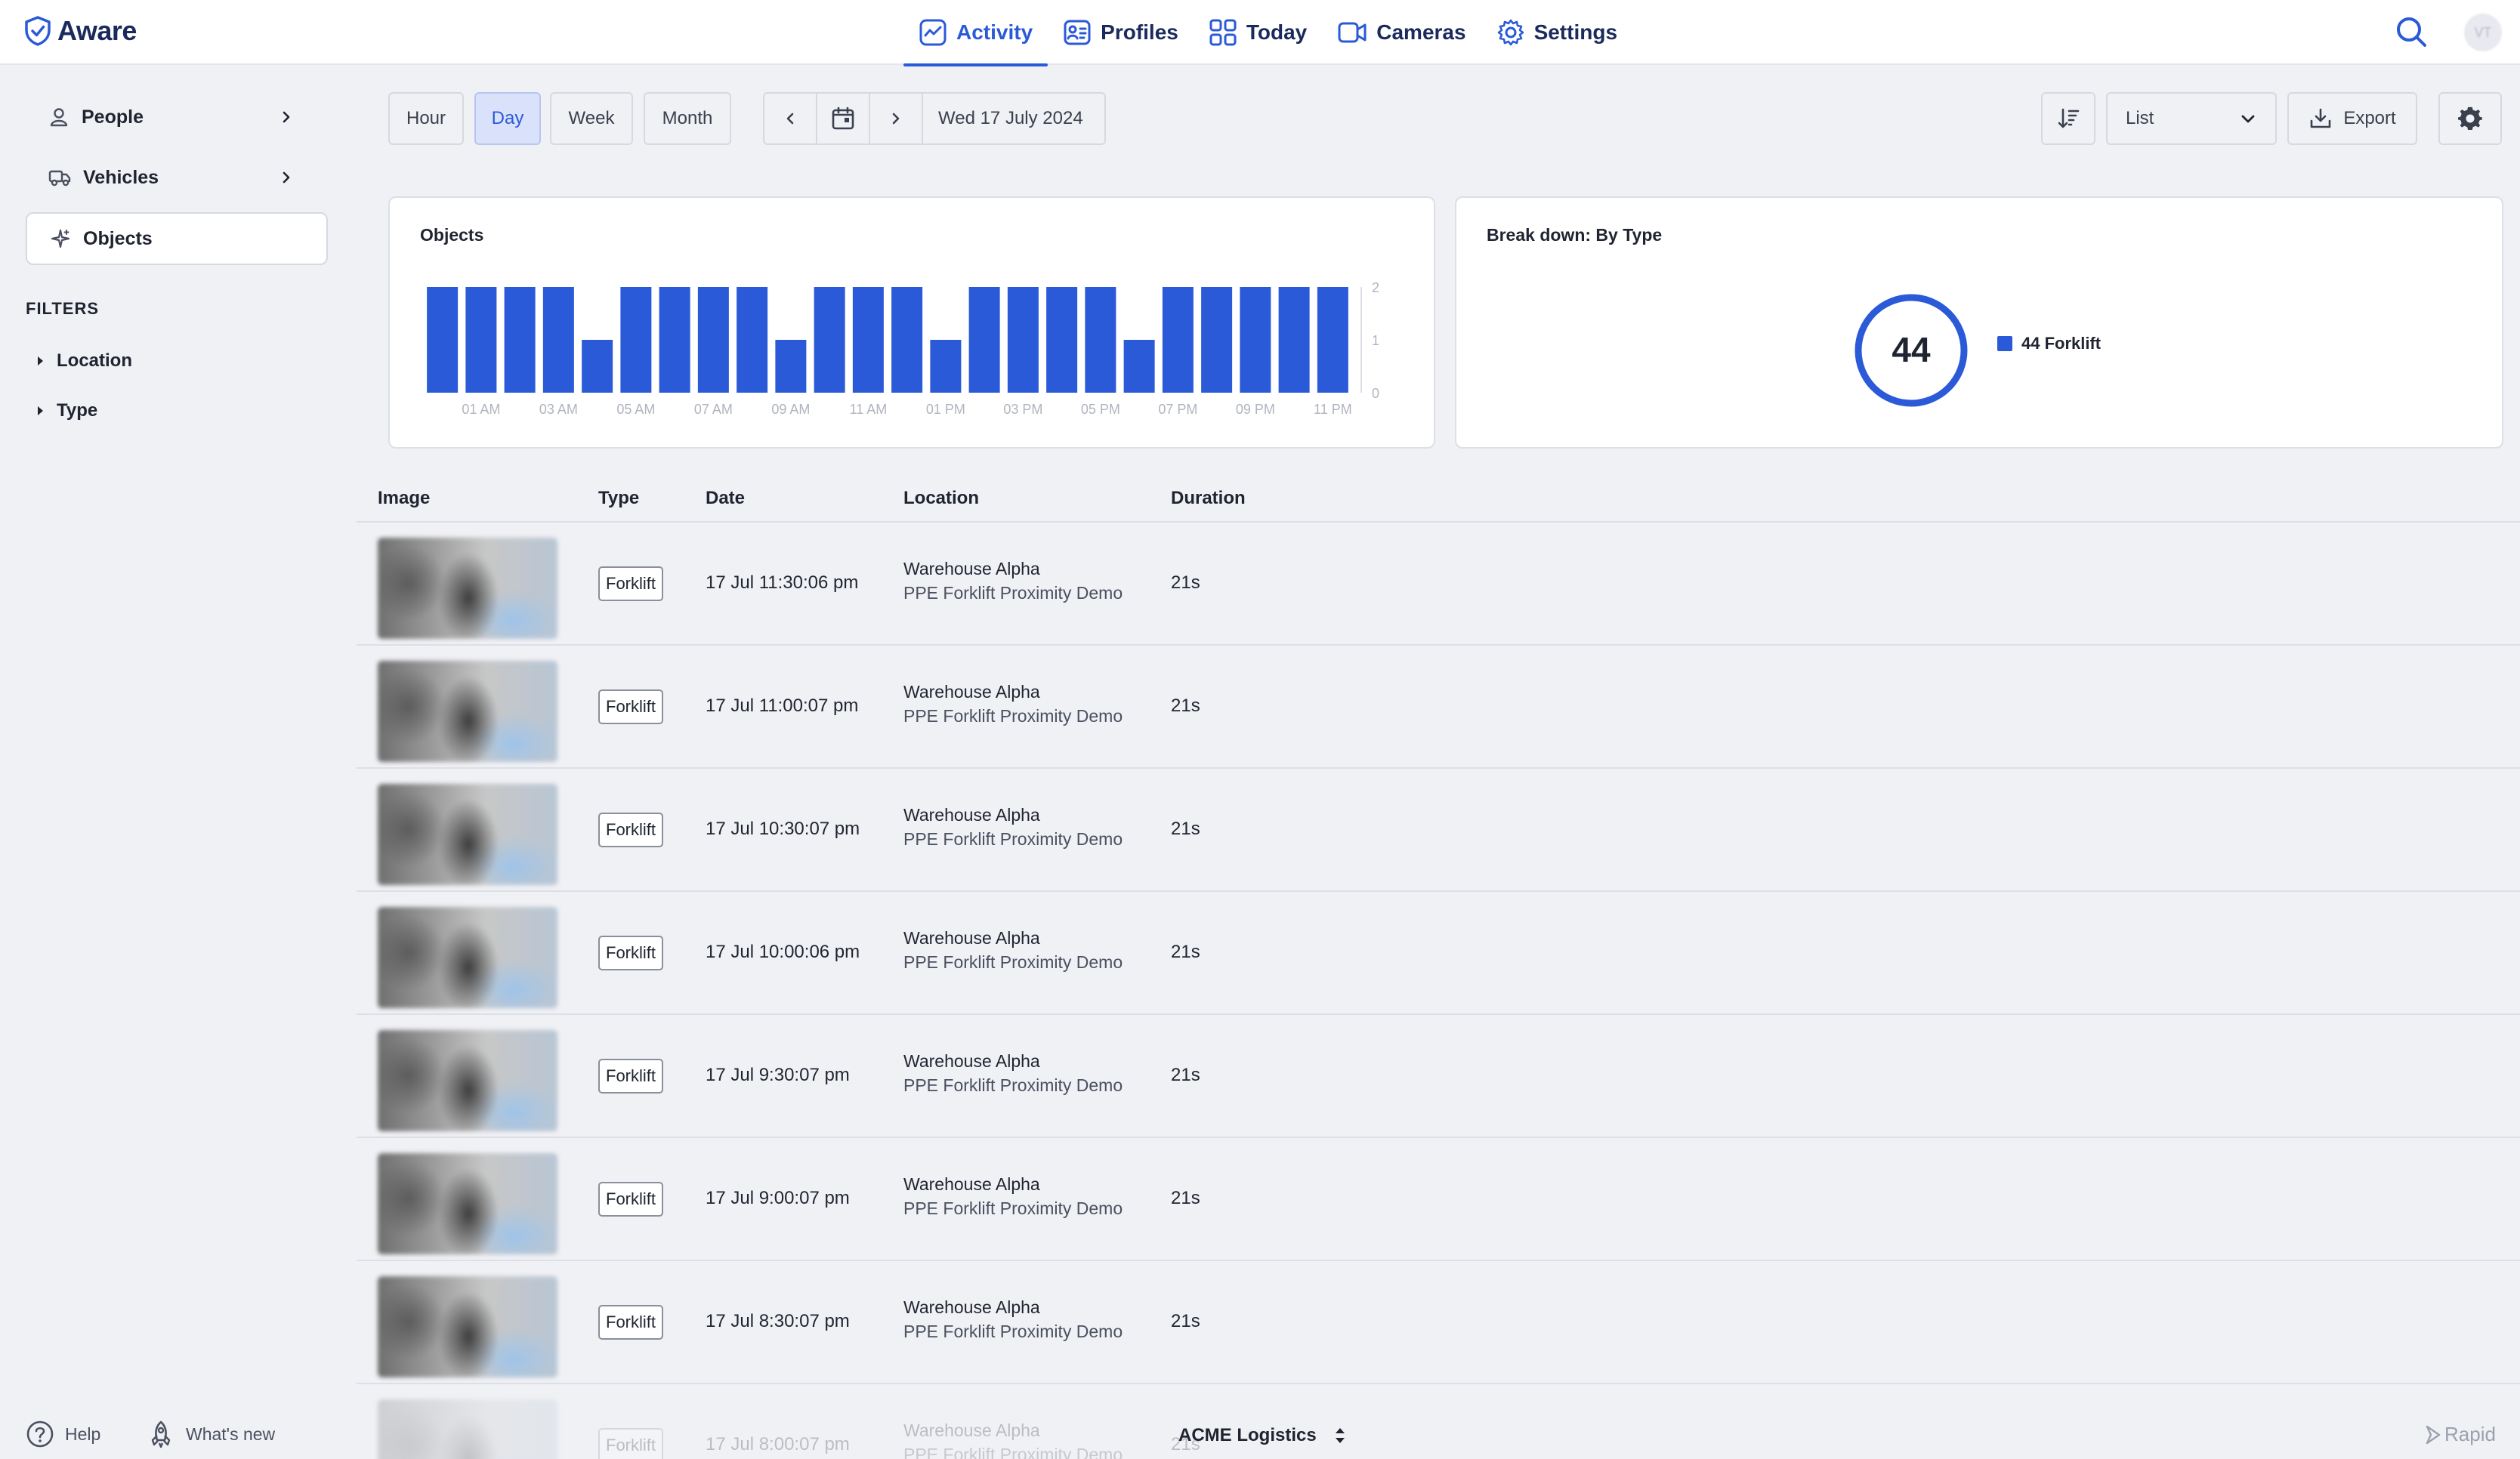 Image resolution: width=2520 pixels, height=1459 pixels. I want to click on x-tick-label: 03 PM, so click(1022, 409).